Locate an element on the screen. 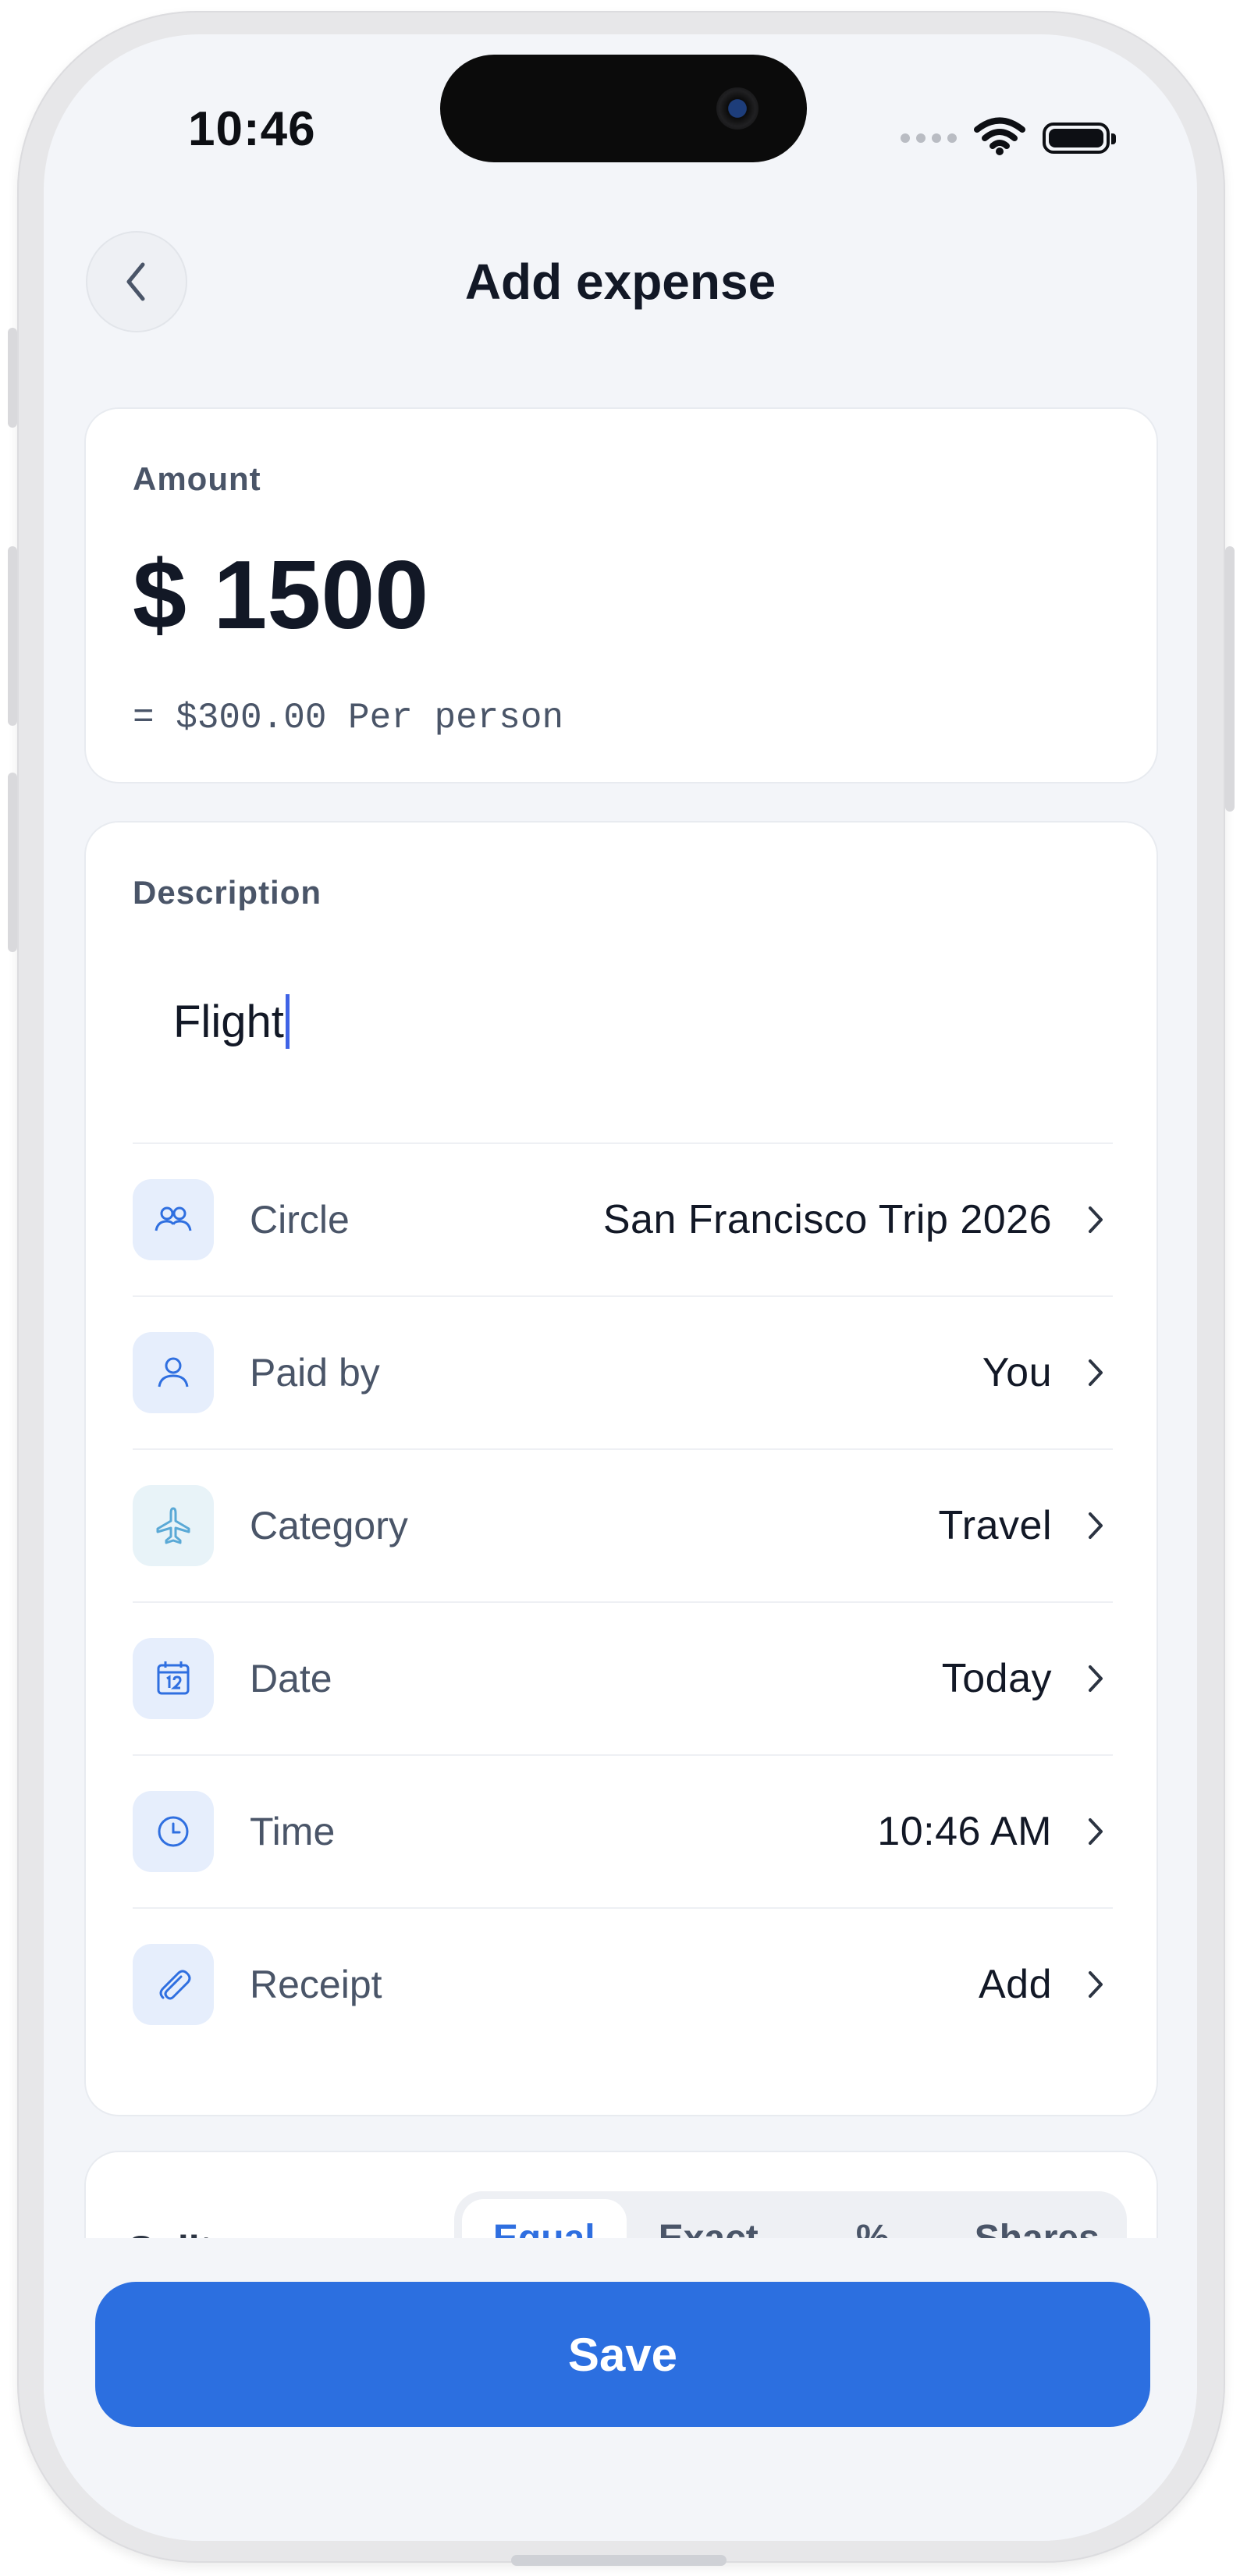 The image size is (1240, 2576). receipt-row: Receipt Add is located at coordinates (623, 1984).